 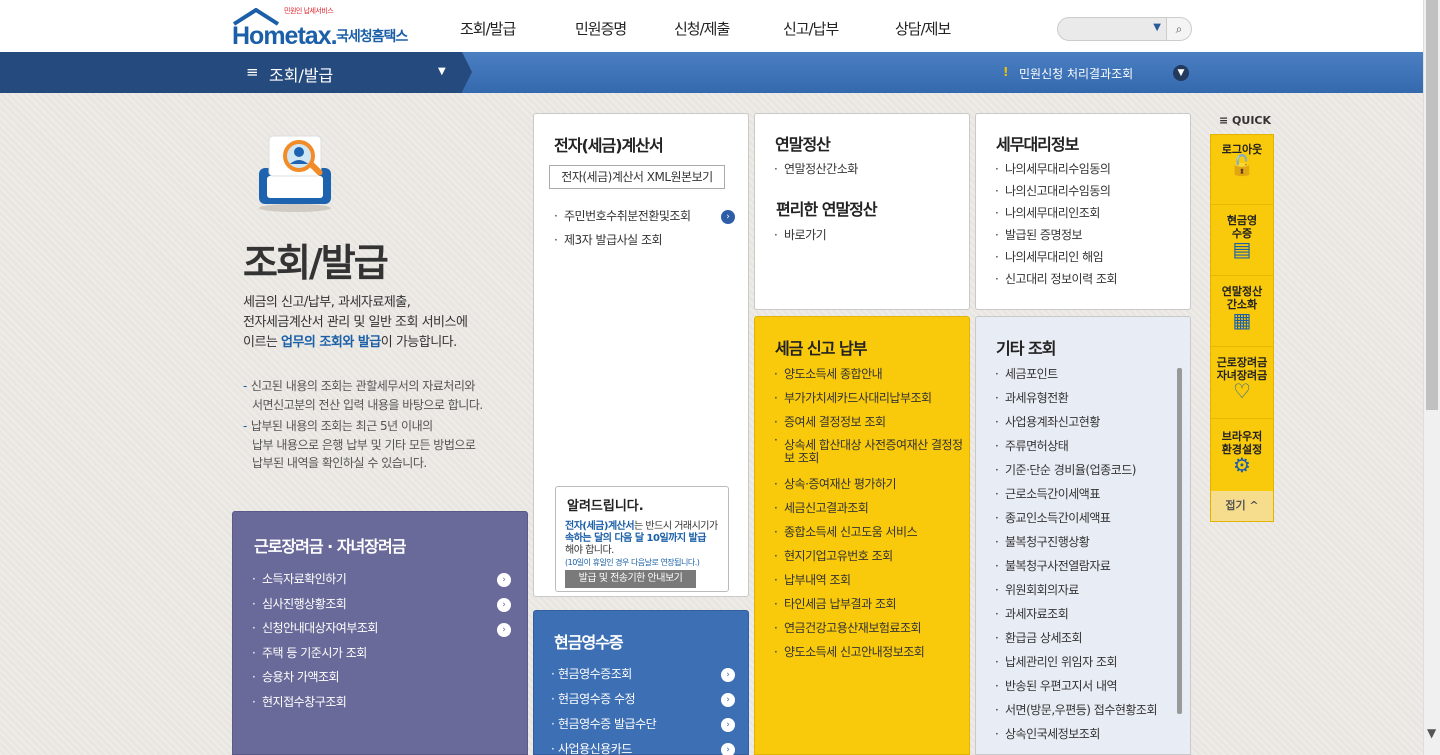 What do you see at coordinates (1056, 235) in the screenshot?
I see `list-item: 발급된 증명정보` at bounding box center [1056, 235].